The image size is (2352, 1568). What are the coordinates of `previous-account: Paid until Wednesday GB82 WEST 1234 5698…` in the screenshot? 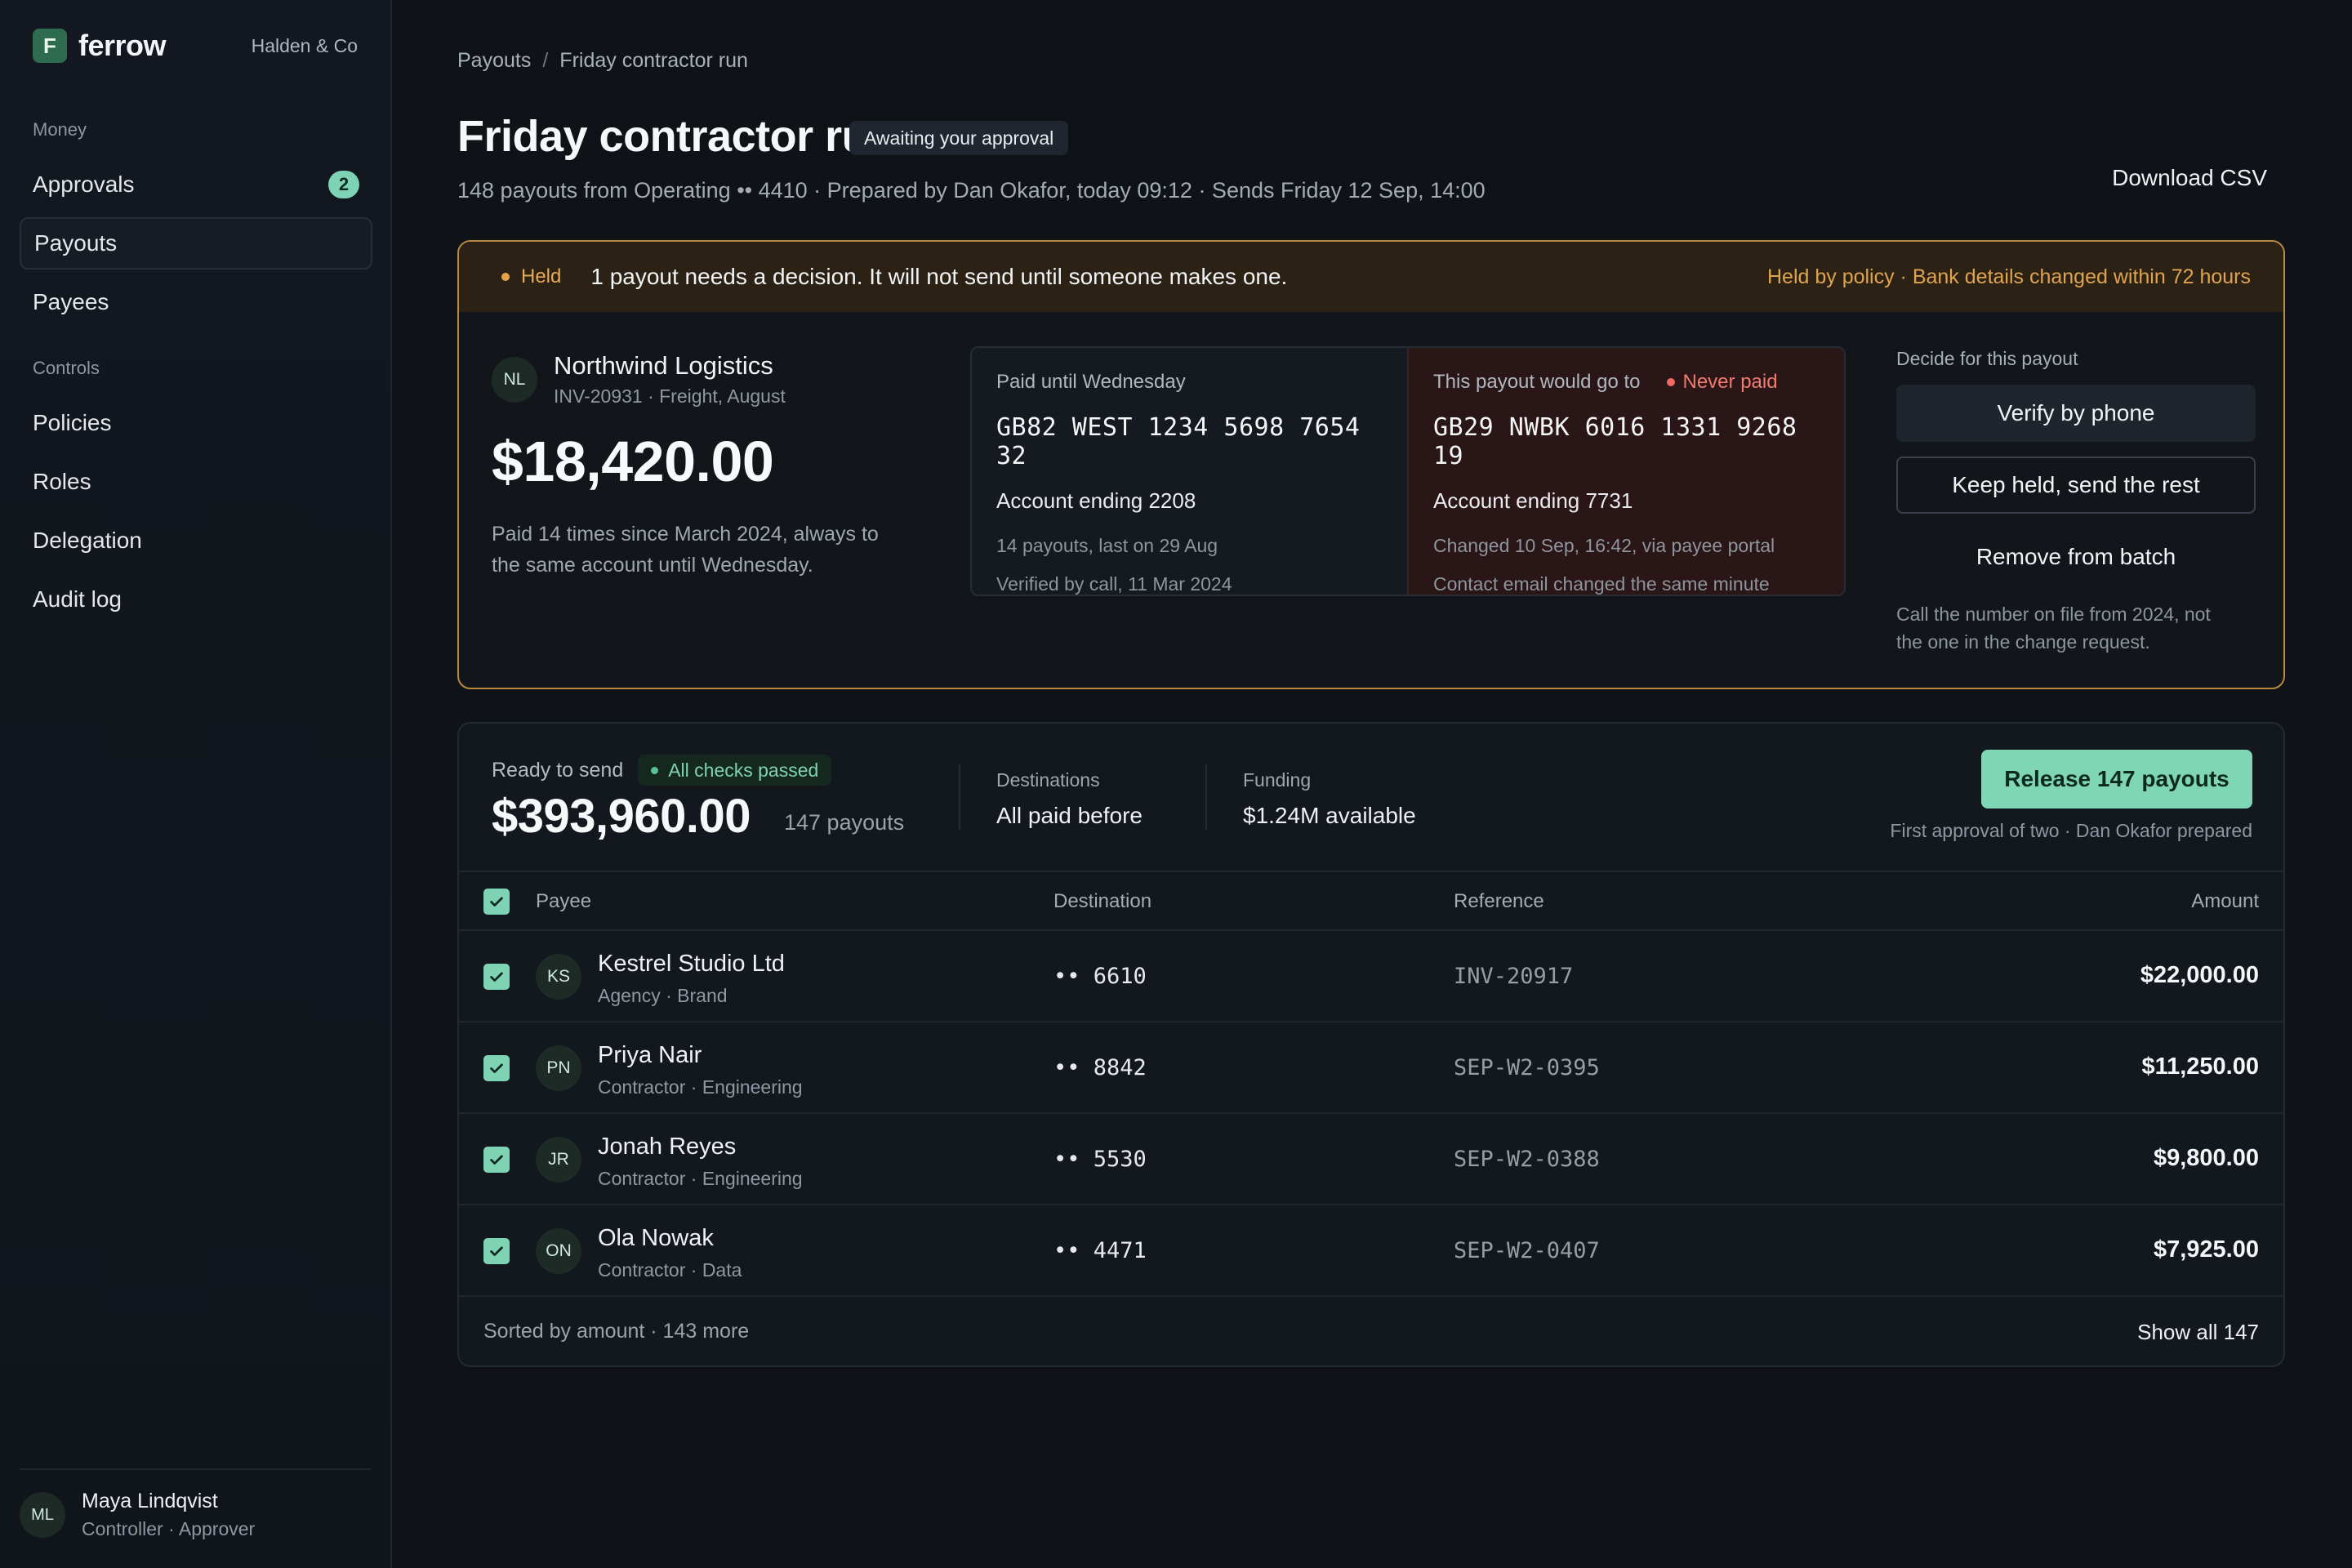 It's located at (1189, 471).